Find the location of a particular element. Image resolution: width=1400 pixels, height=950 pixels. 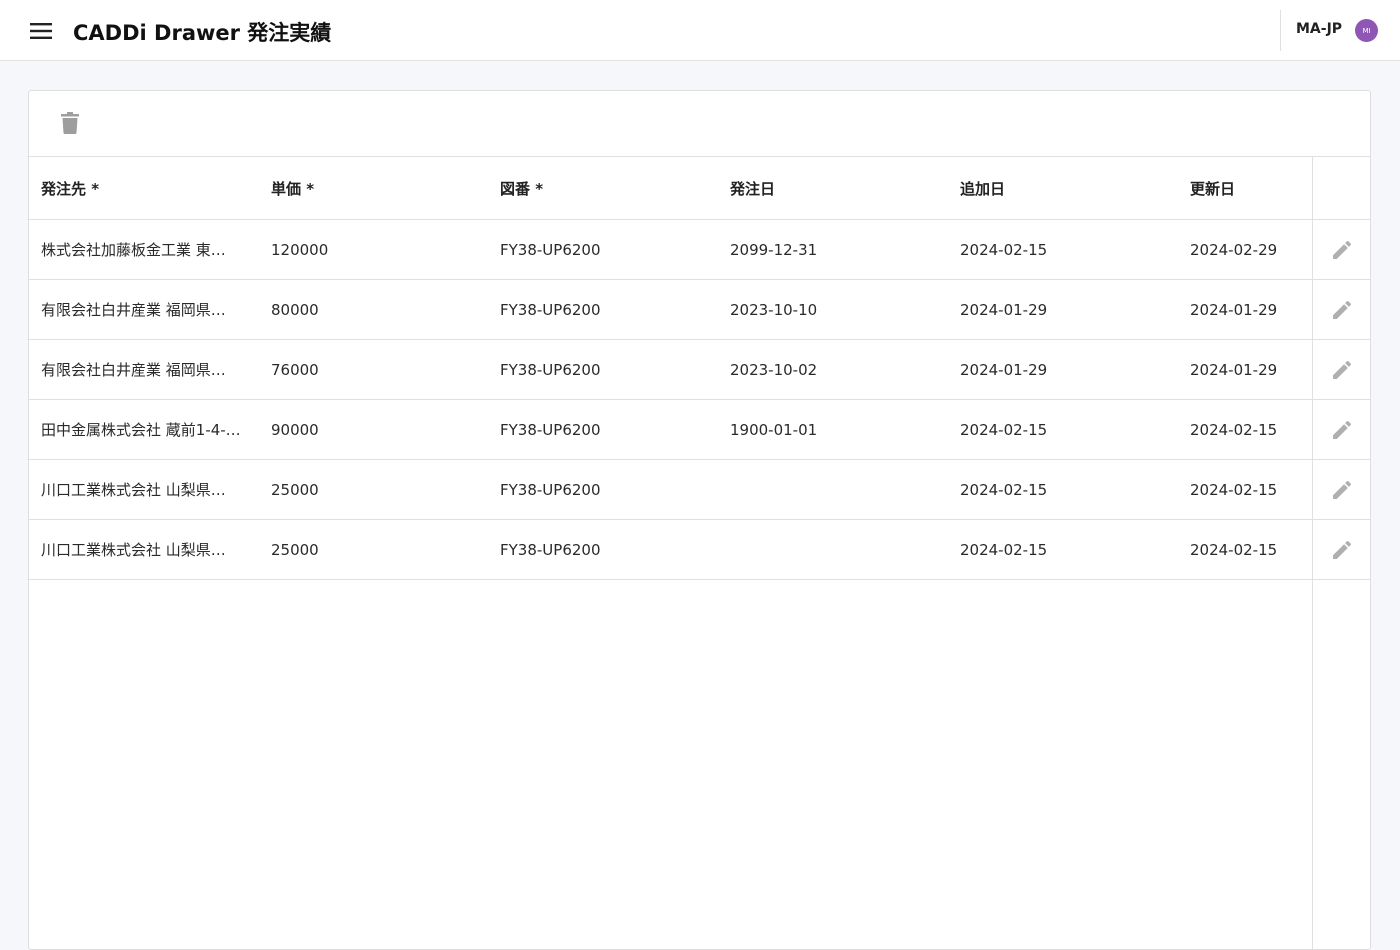

app-bar: CADDi Drawer 発注実績 MA-JP MI is located at coordinates (700, 30).